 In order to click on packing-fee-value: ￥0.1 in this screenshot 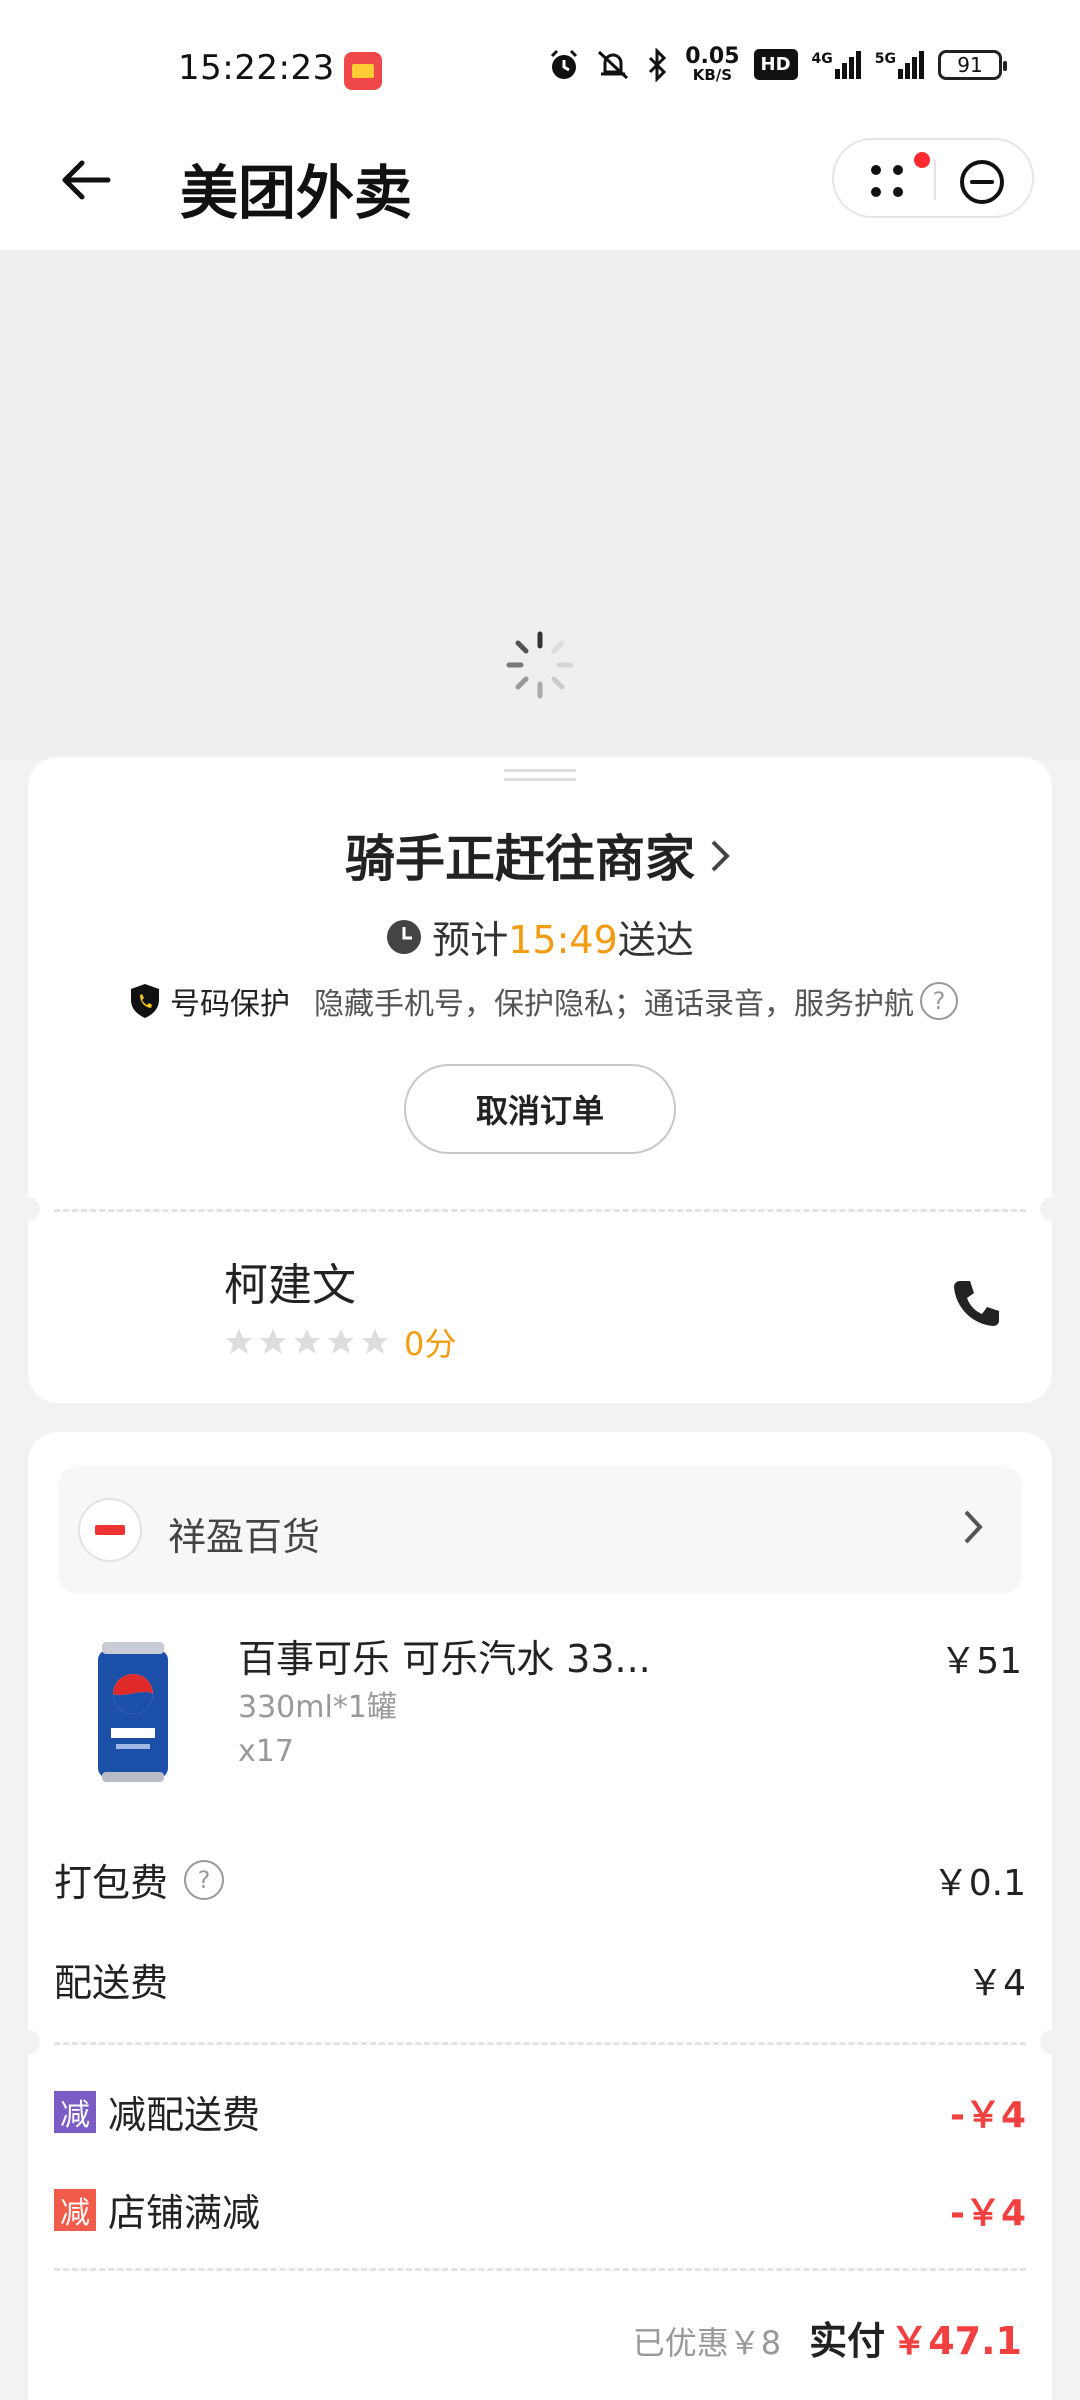, I will do `click(979, 1883)`.